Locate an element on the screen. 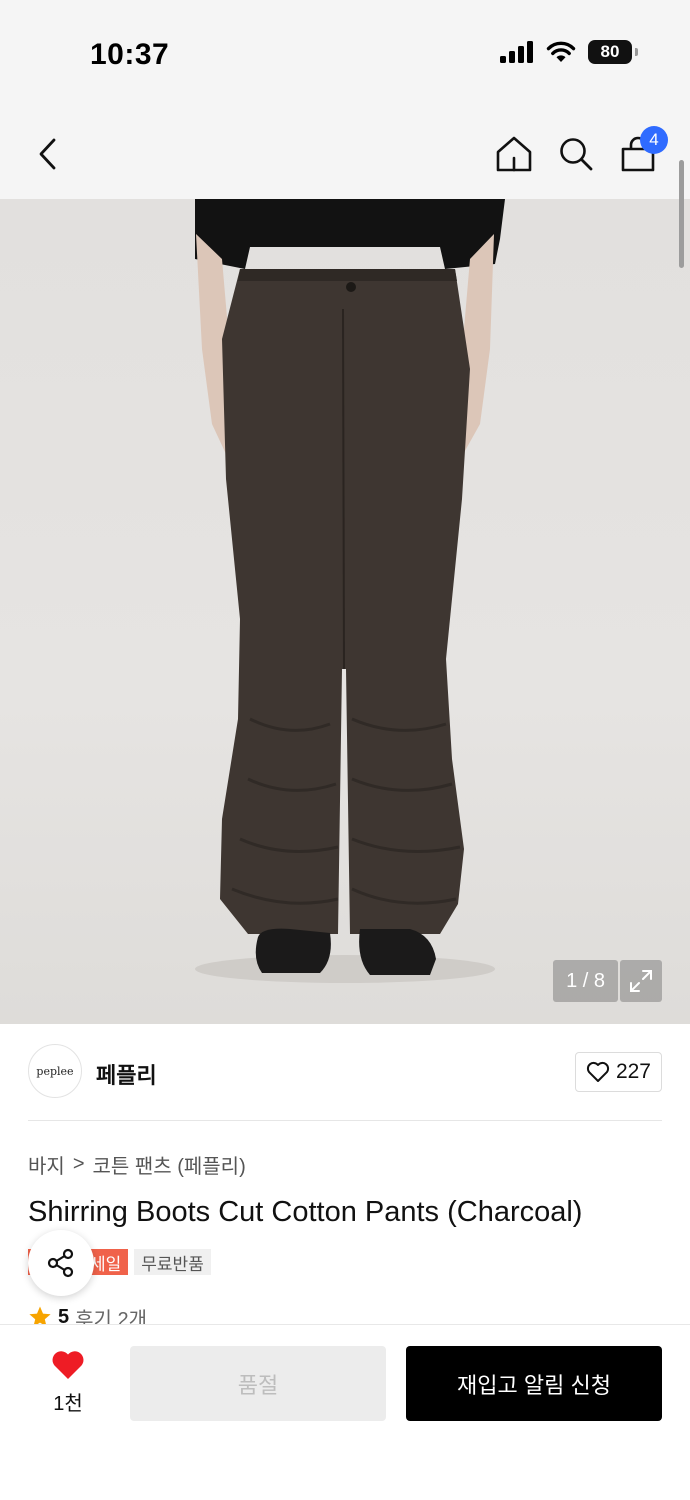 Image resolution: width=690 pixels, height=1500 pixels. home-icon is located at coordinates (514, 154).